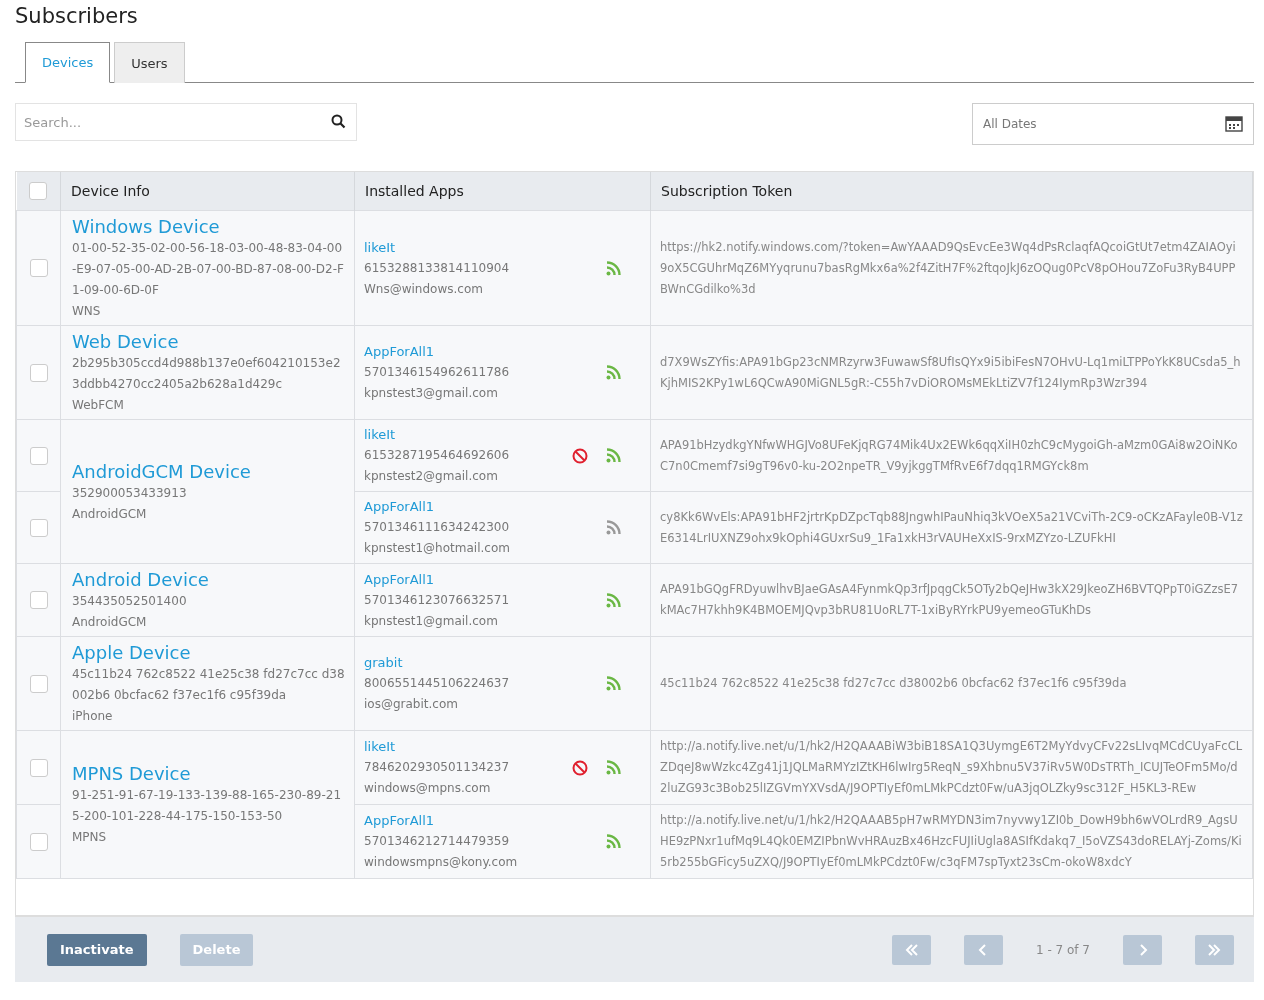  I want to click on app-email: ios@grabit.com, so click(411, 704).